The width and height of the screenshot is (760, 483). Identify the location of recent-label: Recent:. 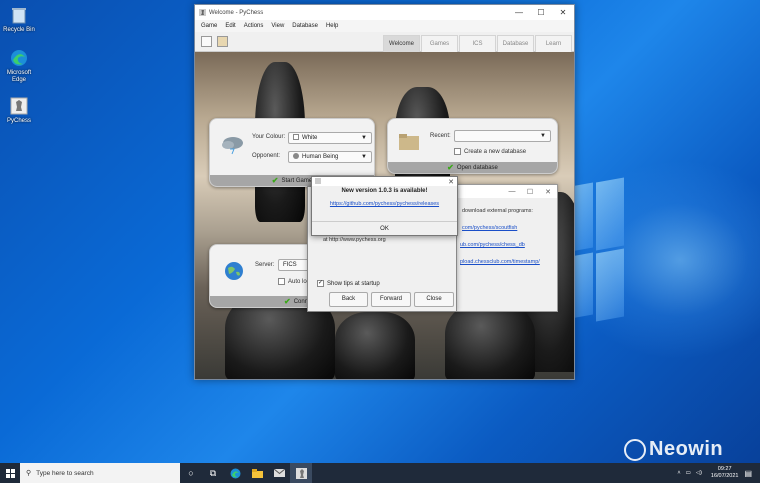
(440, 136).